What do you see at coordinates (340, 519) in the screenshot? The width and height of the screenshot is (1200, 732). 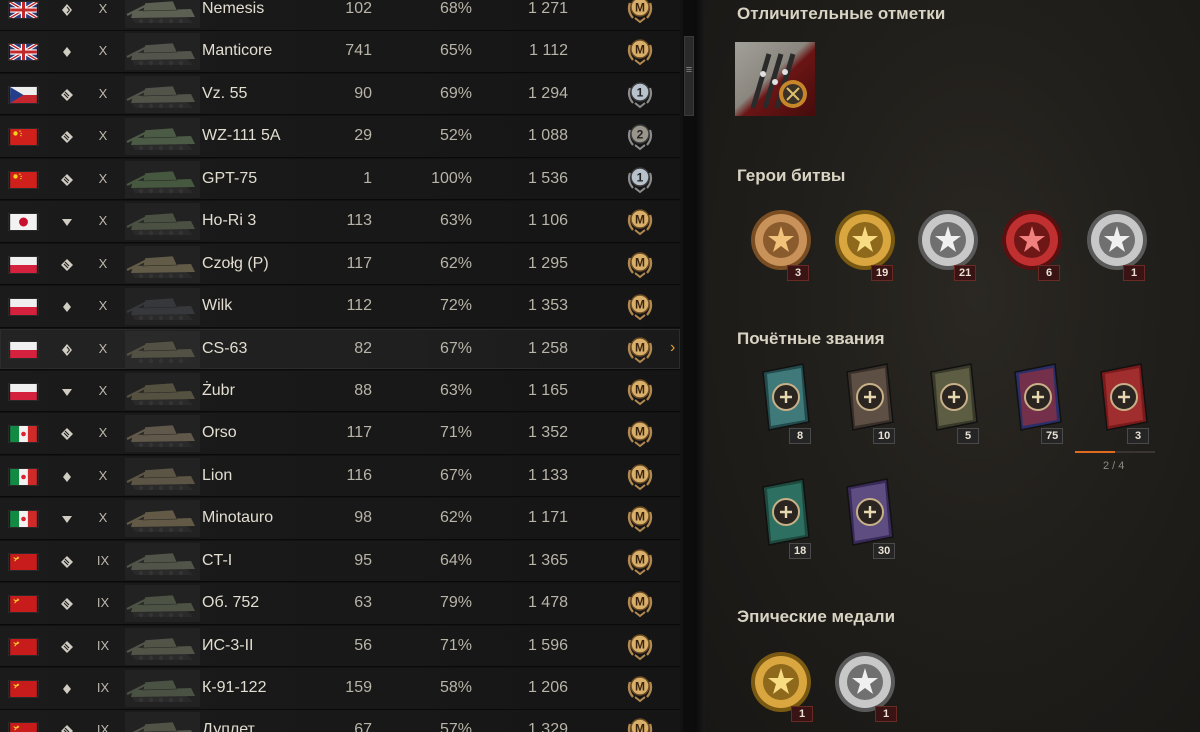 I see `vehicle-row: X Minotauro 98 62% 1 171 M` at bounding box center [340, 519].